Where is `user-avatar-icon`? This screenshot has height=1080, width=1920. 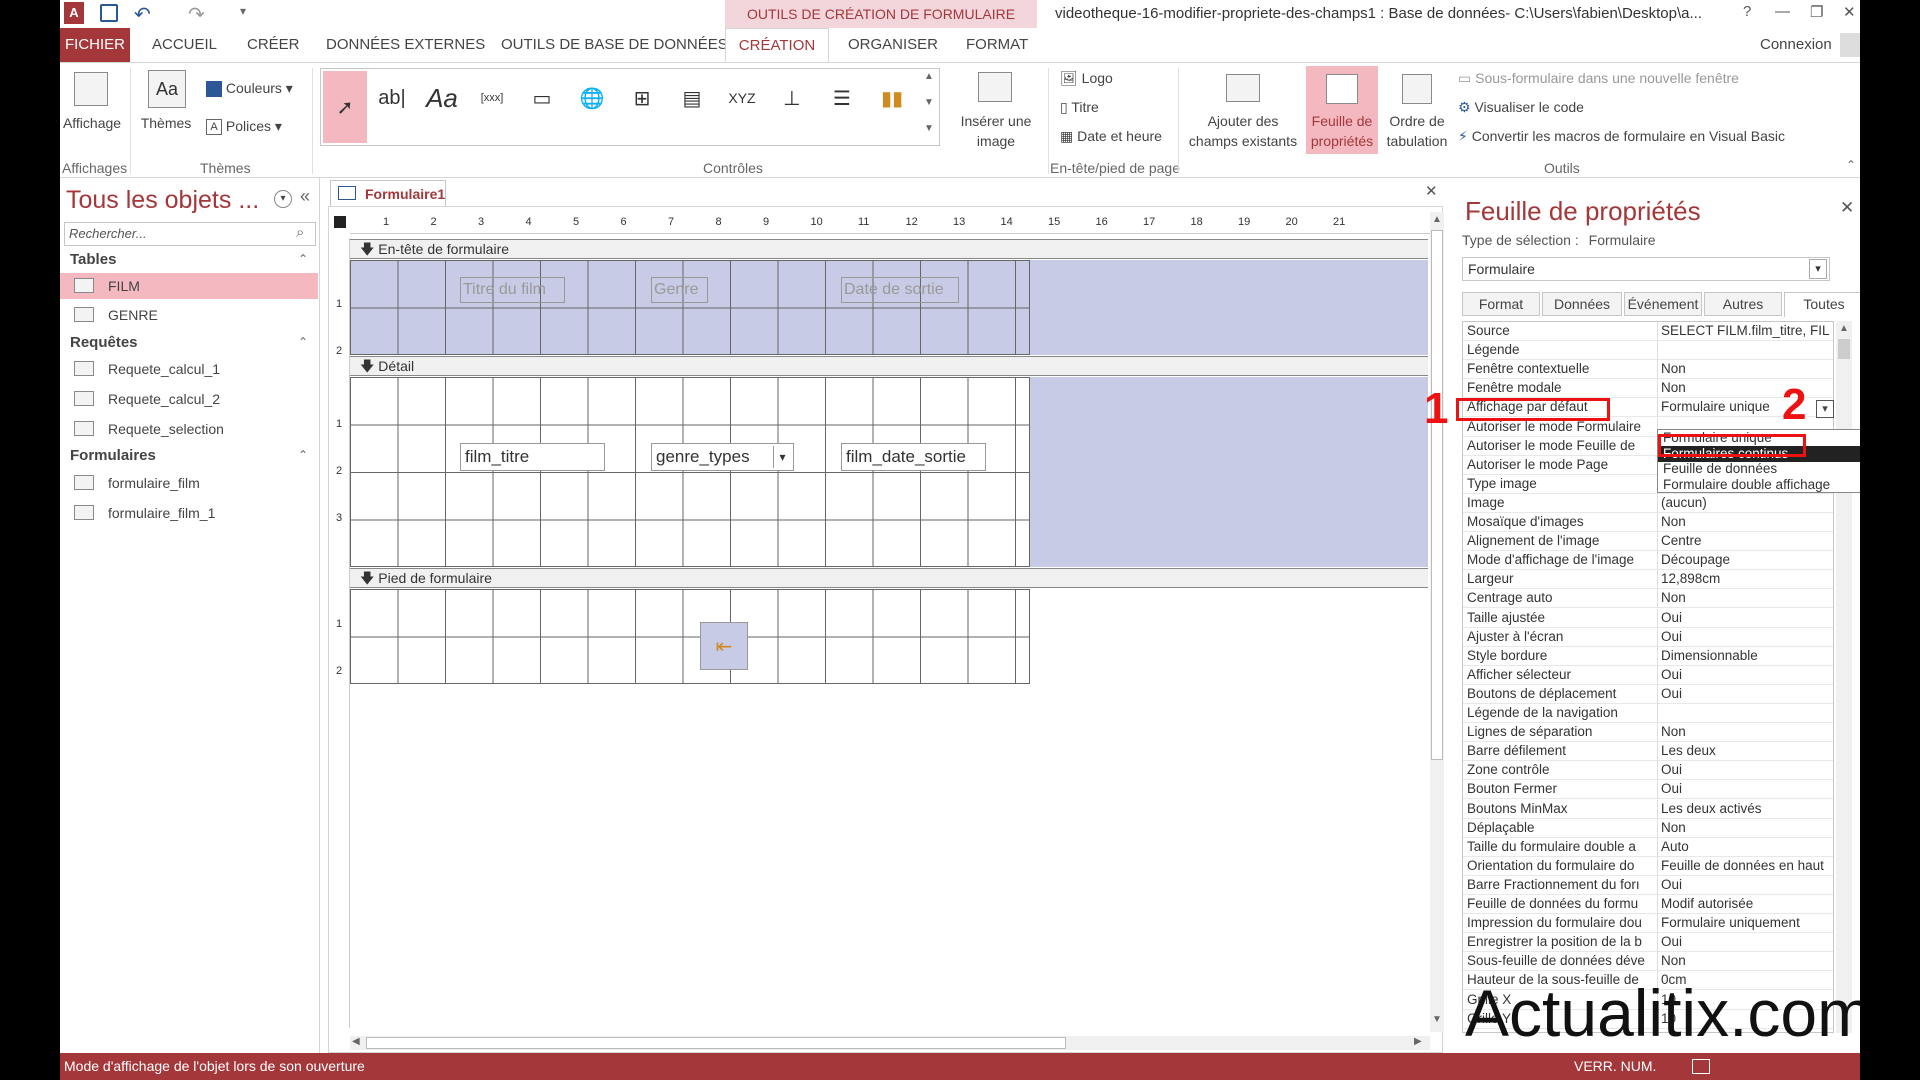 user-avatar-icon is located at coordinates (1850, 45).